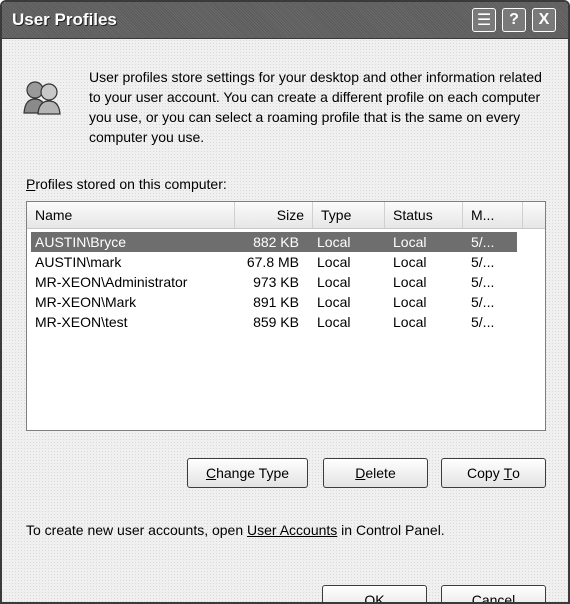 Image resolution: width=570 pixels, height=604 pixels. Describe the element at coordinates (253, 473) in the screenshot. I see `change-type-label: hange Type` at that location.